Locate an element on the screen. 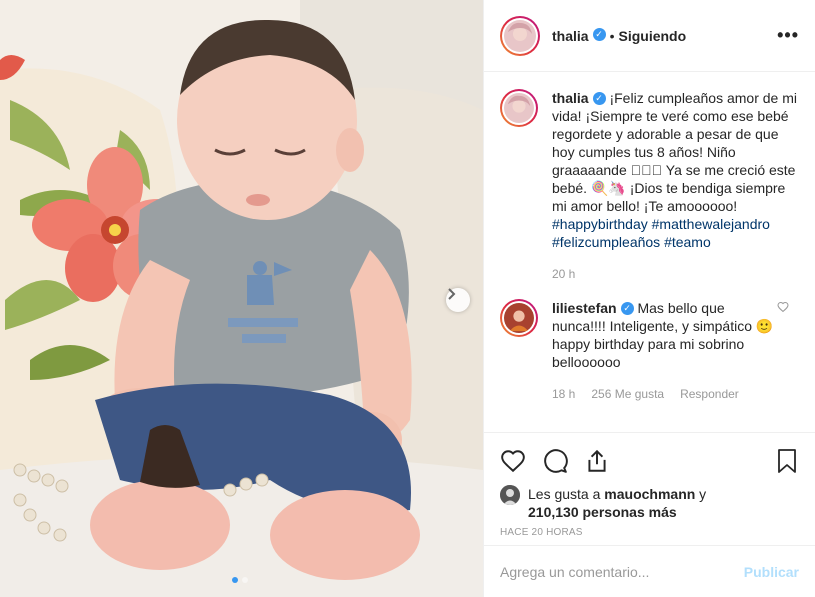 This screenshot has width=815, height=597. share-icon is located at coordinates (597, 461).